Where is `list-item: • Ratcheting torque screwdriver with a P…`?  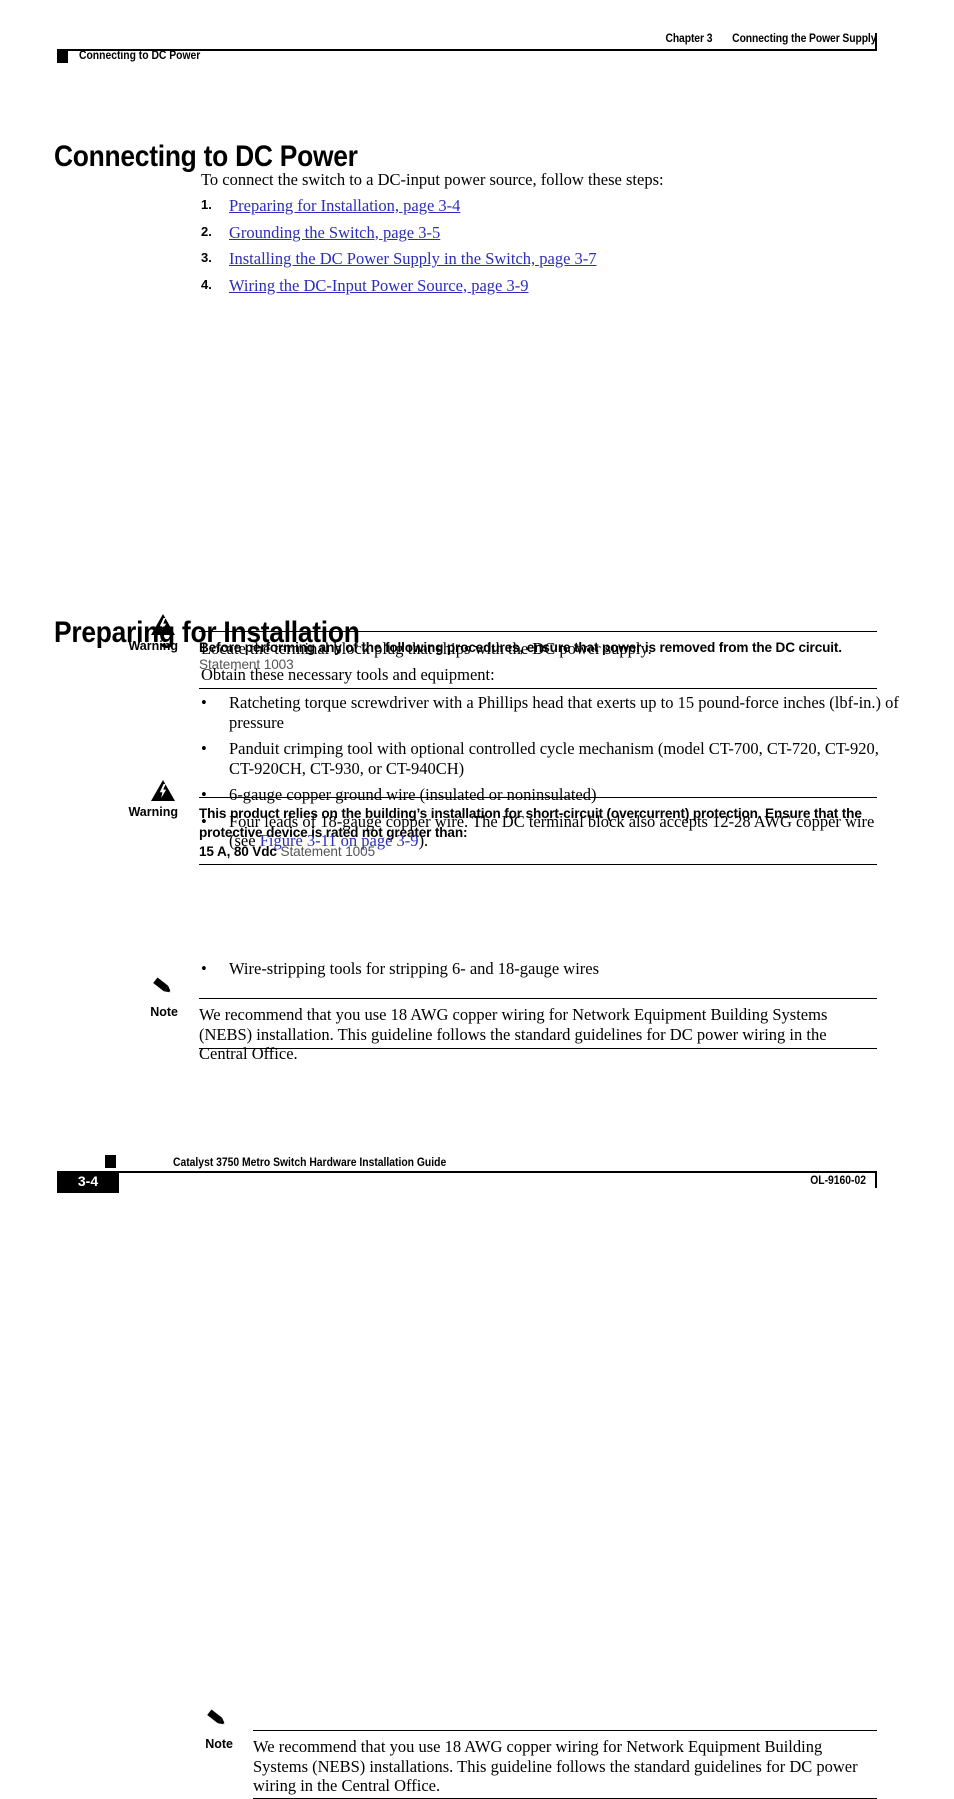 list-item: • Ratcheting torque screwdriver with a P… is located at coordinates (551, 712).